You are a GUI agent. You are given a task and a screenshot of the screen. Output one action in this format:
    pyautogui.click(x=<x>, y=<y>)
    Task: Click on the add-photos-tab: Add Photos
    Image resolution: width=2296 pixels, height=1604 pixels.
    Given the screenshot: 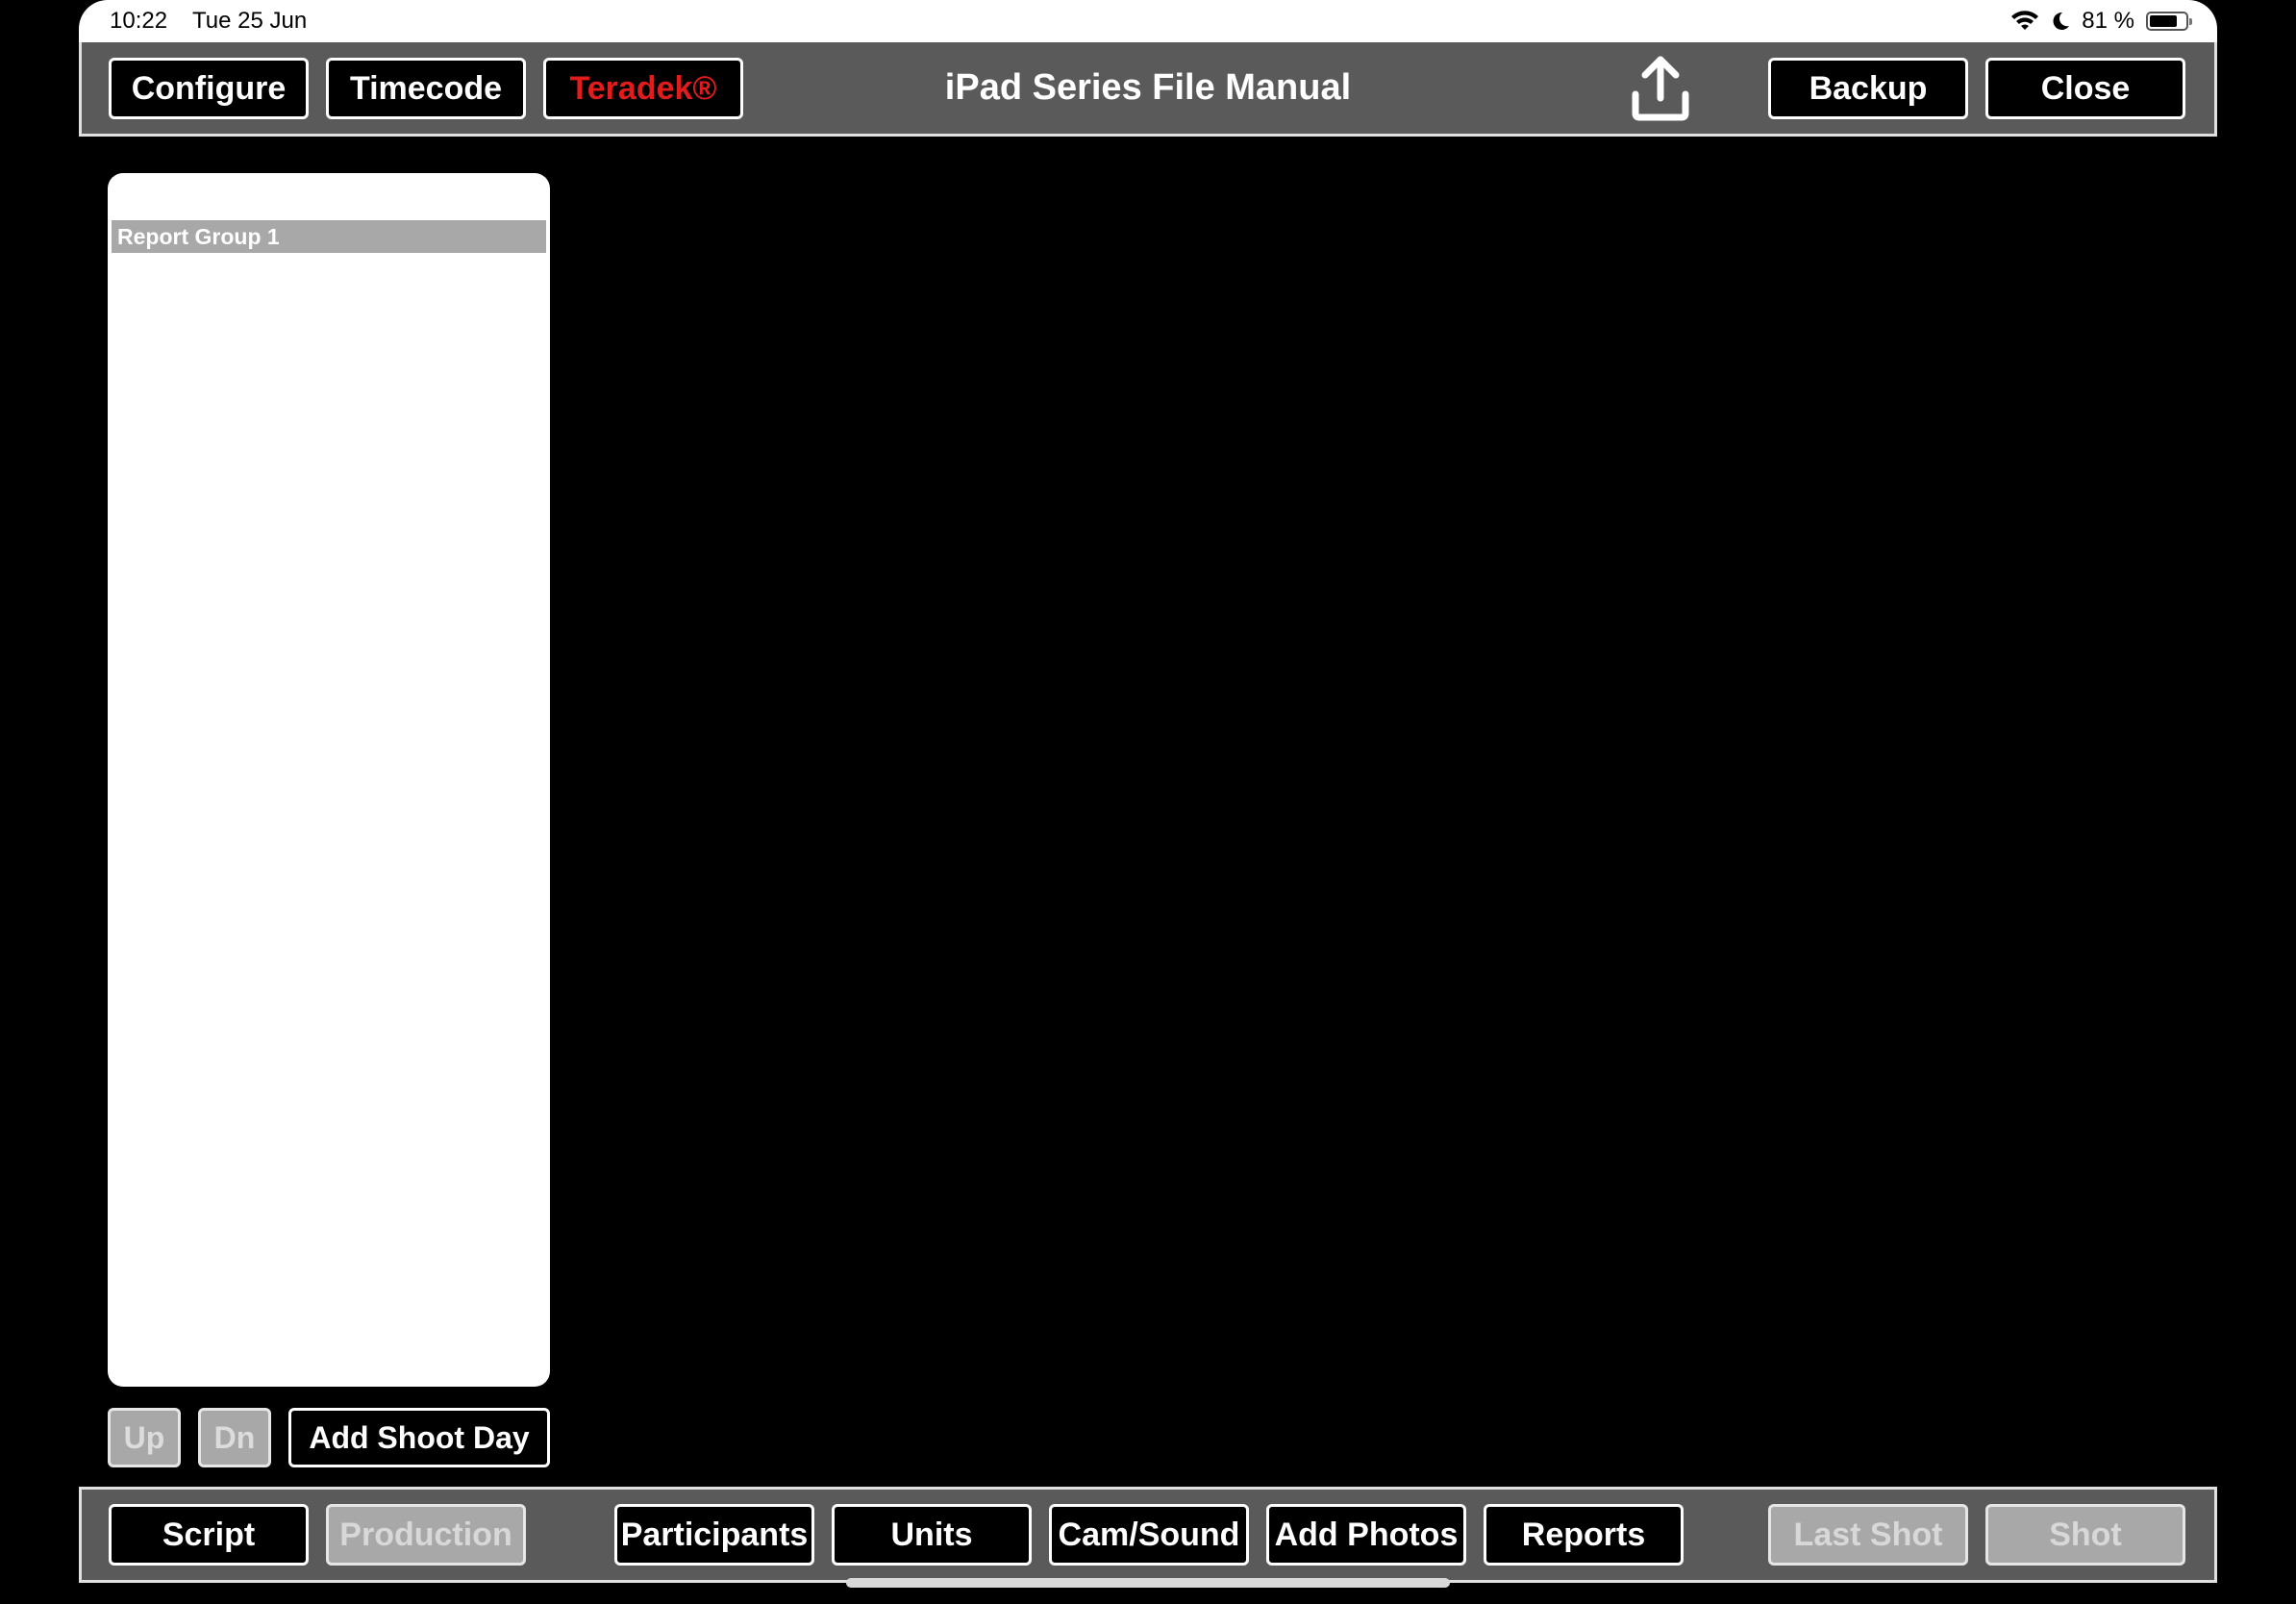 What is the action you would take?
    pyautogui.click(x=1366, y=1535)
    